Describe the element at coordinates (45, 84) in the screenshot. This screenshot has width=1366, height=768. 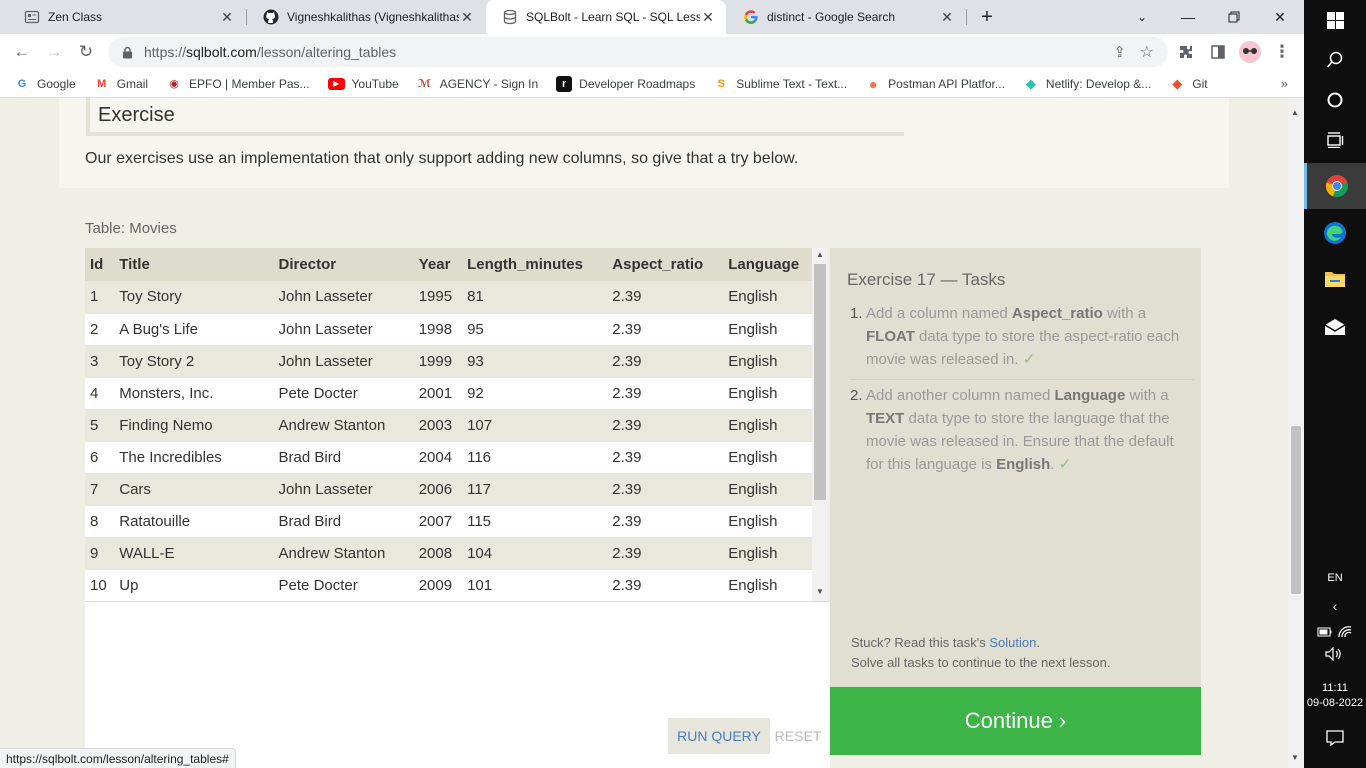
I see `bookmark-google: G Google` at that location.